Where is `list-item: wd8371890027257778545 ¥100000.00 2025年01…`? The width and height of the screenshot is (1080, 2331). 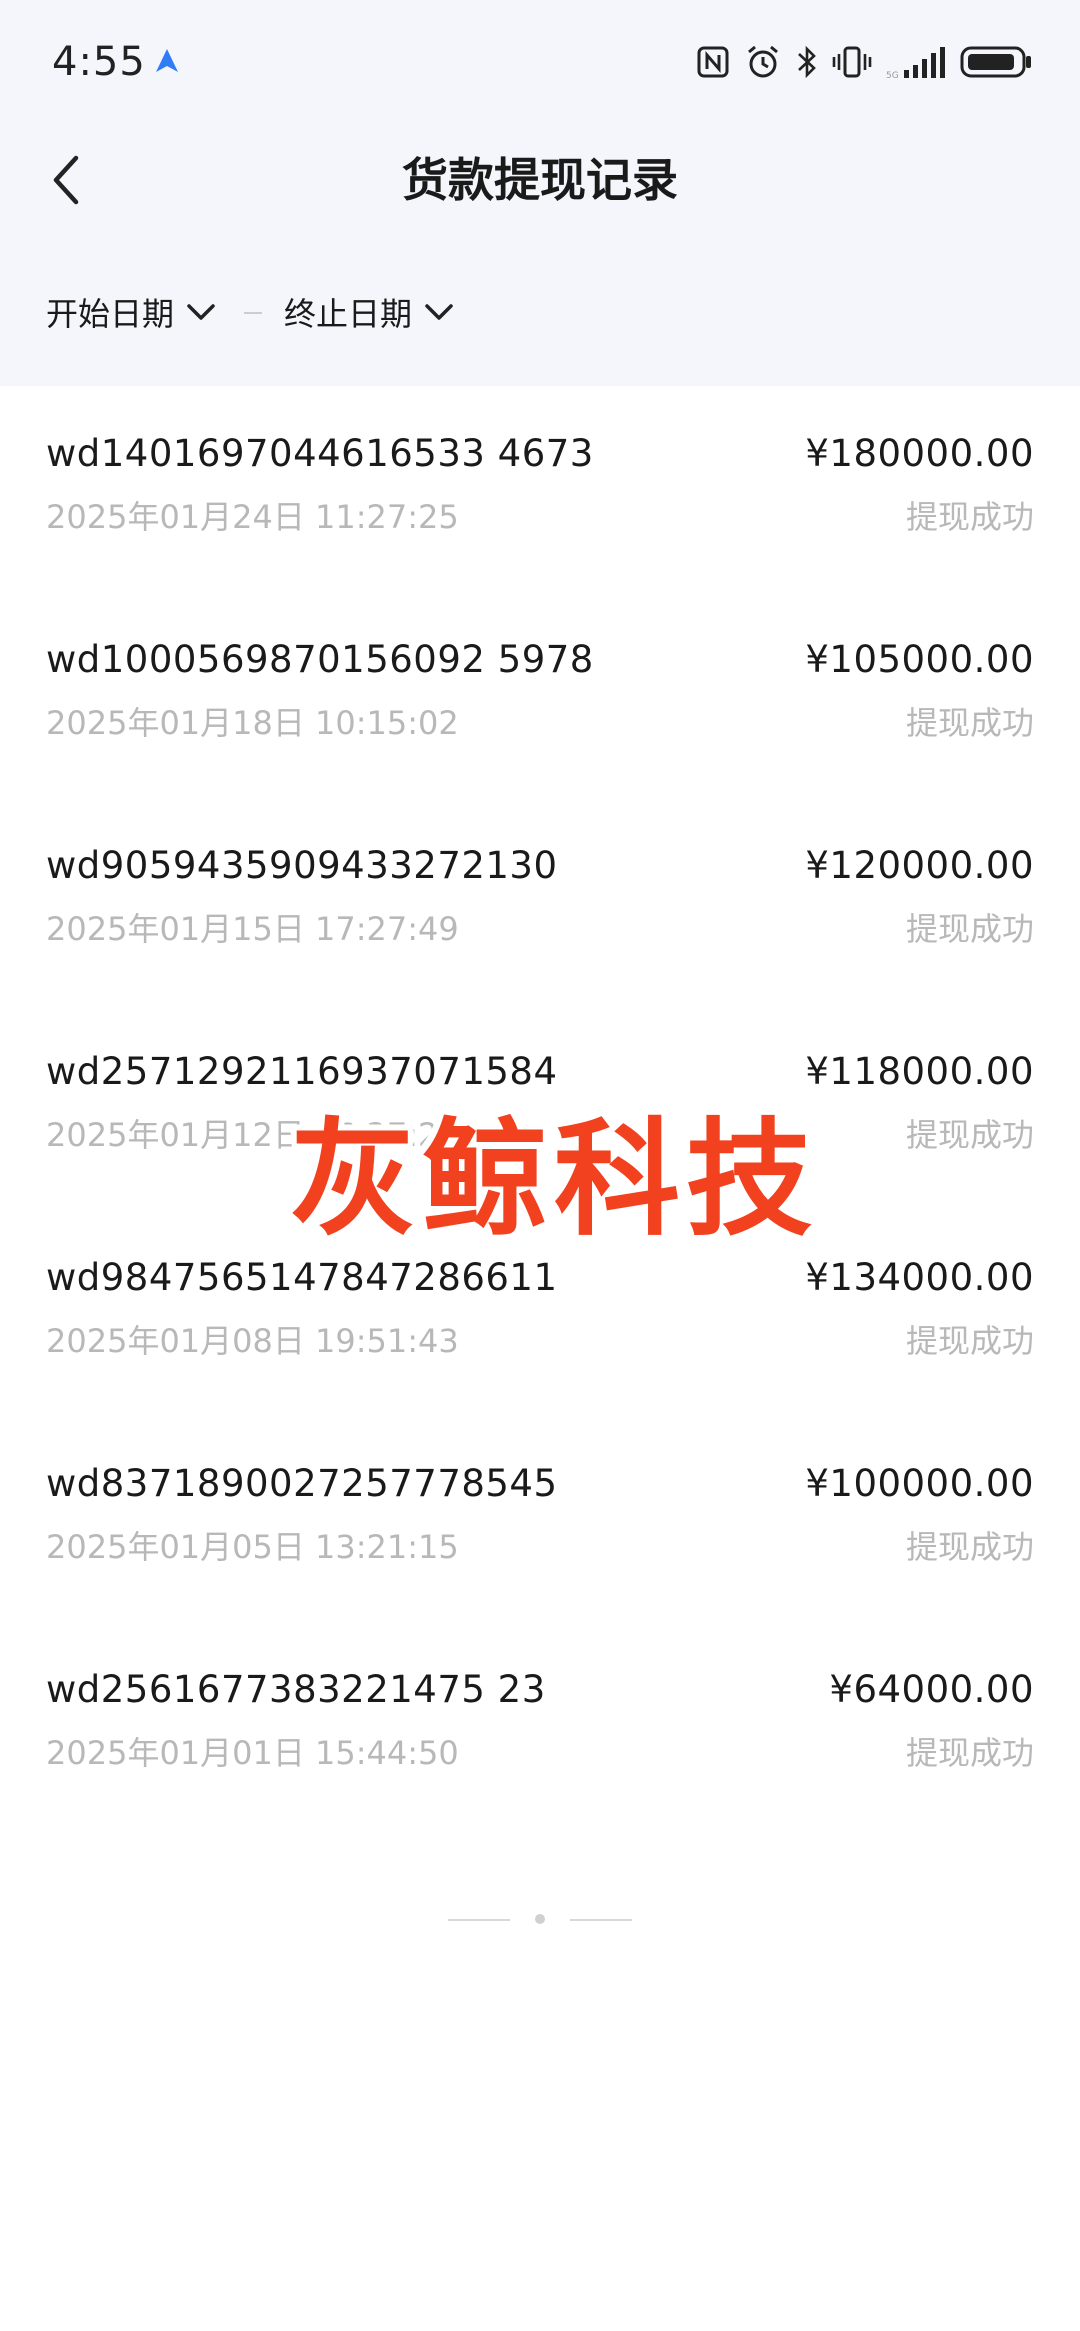 list-item: wd8371890027257778545 ¥100000.00 2025年01… is located at coordinates (540, 1519).